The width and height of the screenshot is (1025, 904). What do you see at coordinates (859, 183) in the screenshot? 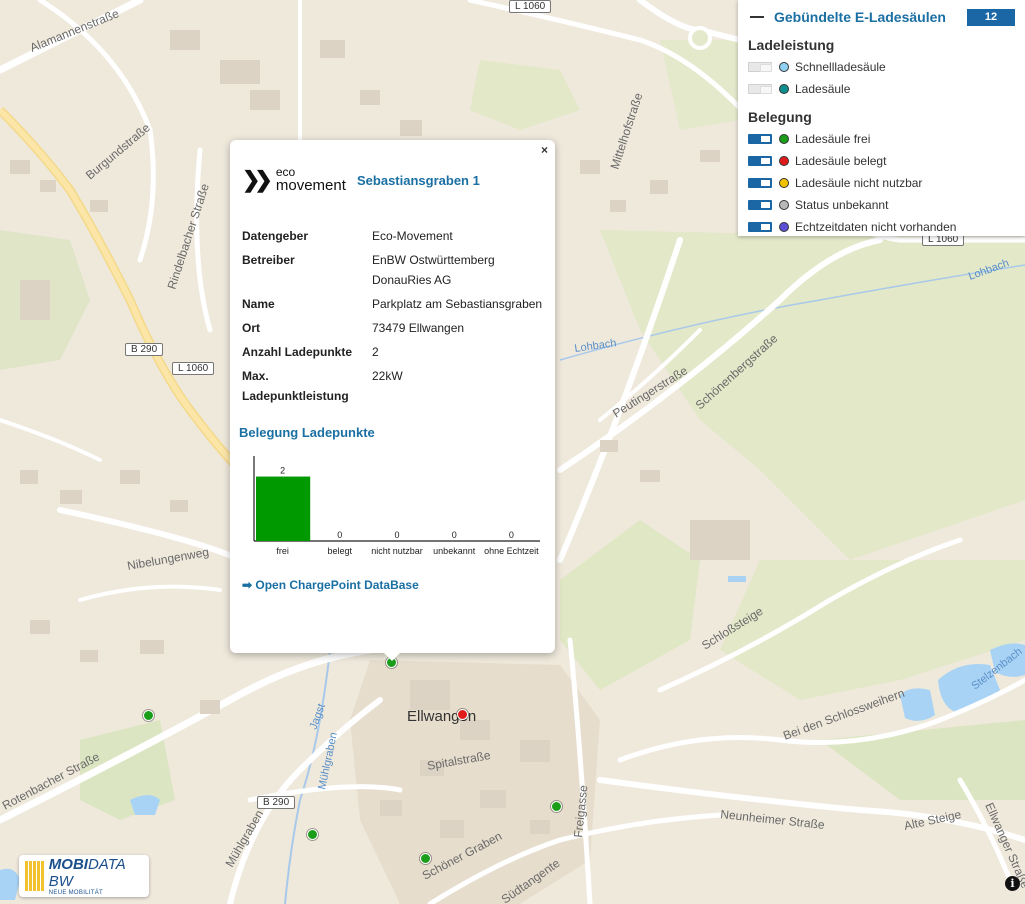
I see `legend-item-label: Ladesäule nicht nutzbar` at bounding box center [859, 183].